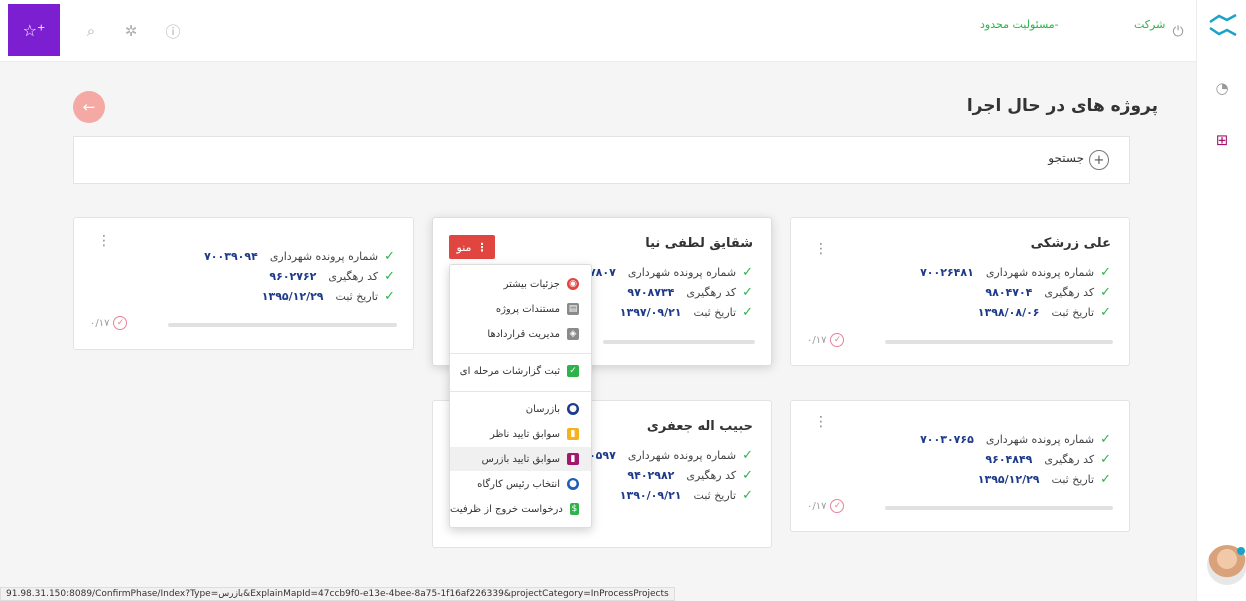 Image resolution: width=1246 pixels, height=601 pixels. What do you see at coordinates (1221, 300) in the screenshot?
I see `right-sidebar: ◔ ⊞` at bounding box center [1221, 300].